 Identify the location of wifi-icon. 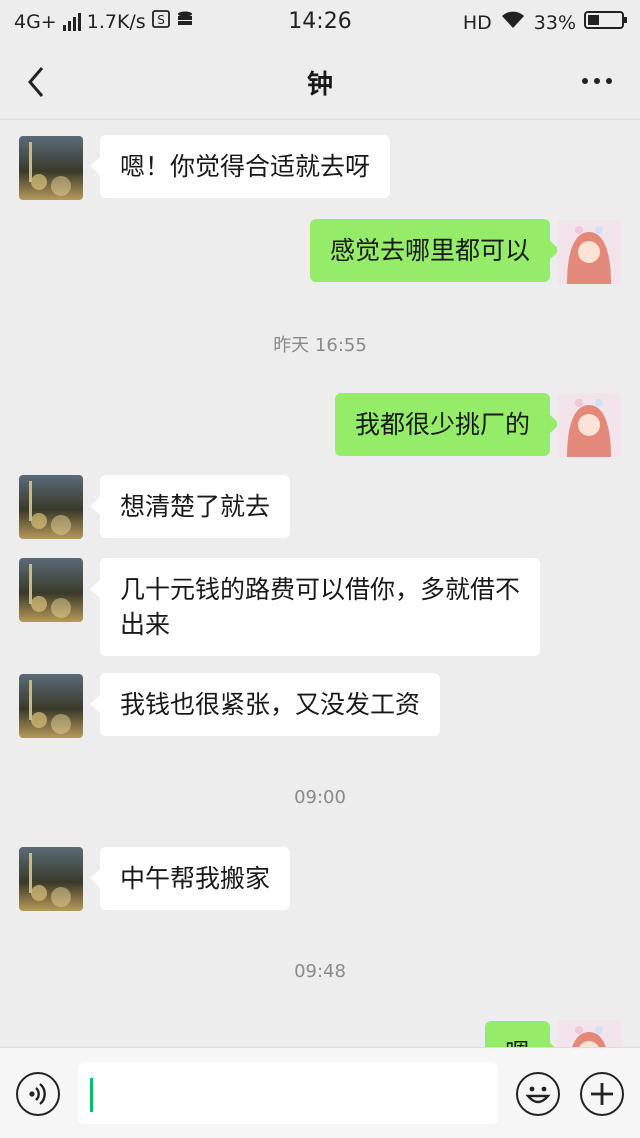
(513, 22).